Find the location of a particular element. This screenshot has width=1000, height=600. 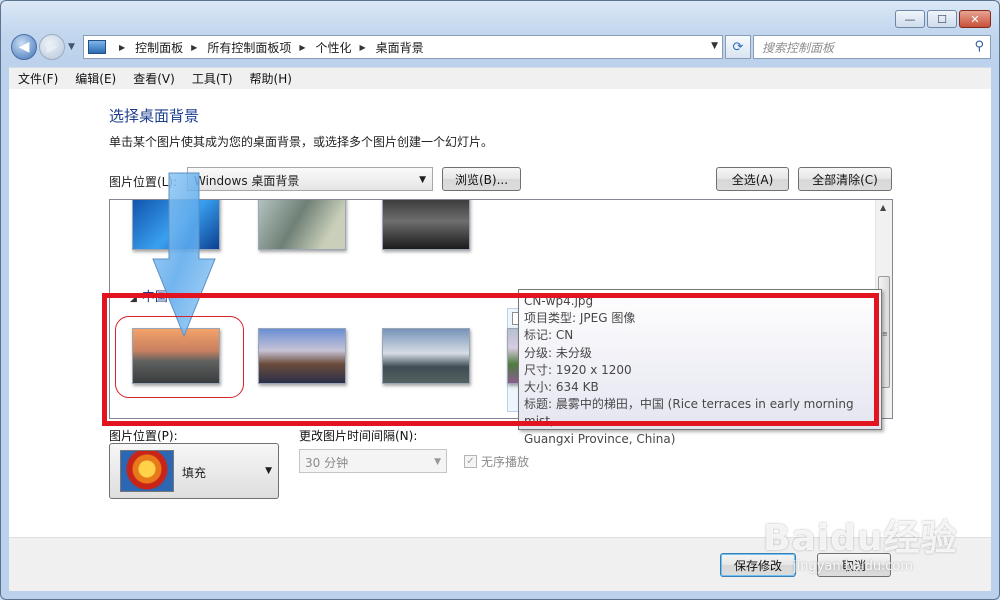

minimize-button: — is located at coordinates (910, 19).